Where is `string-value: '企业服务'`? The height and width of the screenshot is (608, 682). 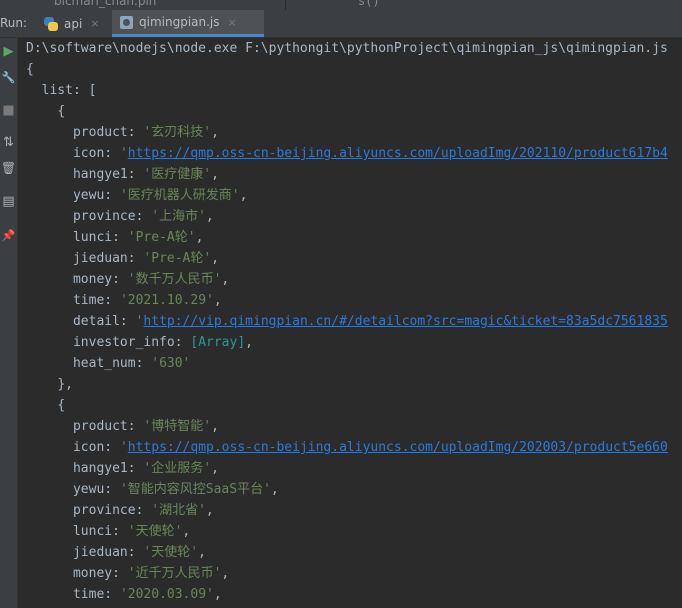 string-value: '企业服务' is located at coordinates (177, 468).